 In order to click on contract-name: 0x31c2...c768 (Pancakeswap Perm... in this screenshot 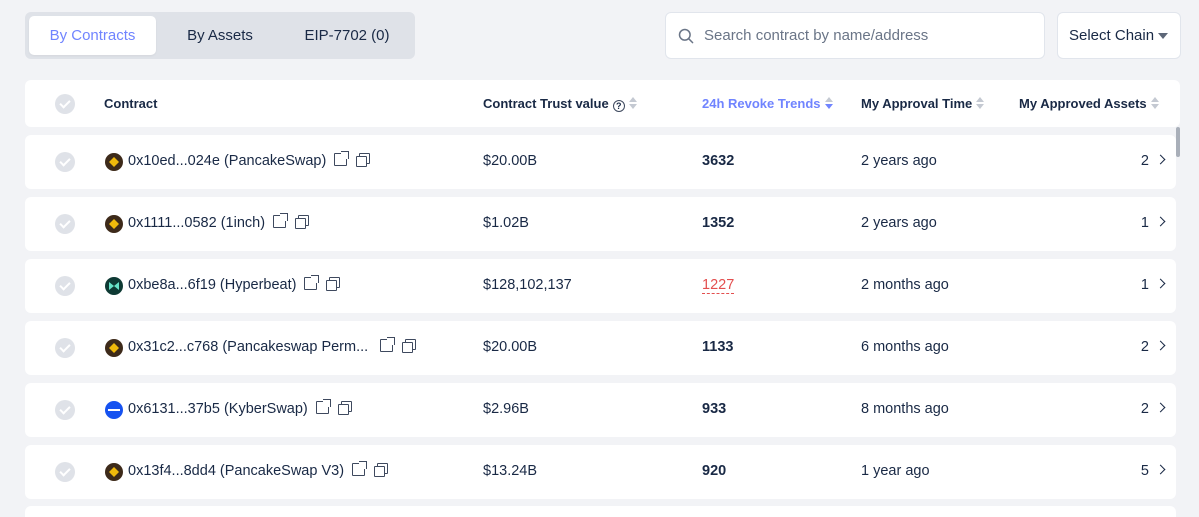, I will do `click(248, 347)`.